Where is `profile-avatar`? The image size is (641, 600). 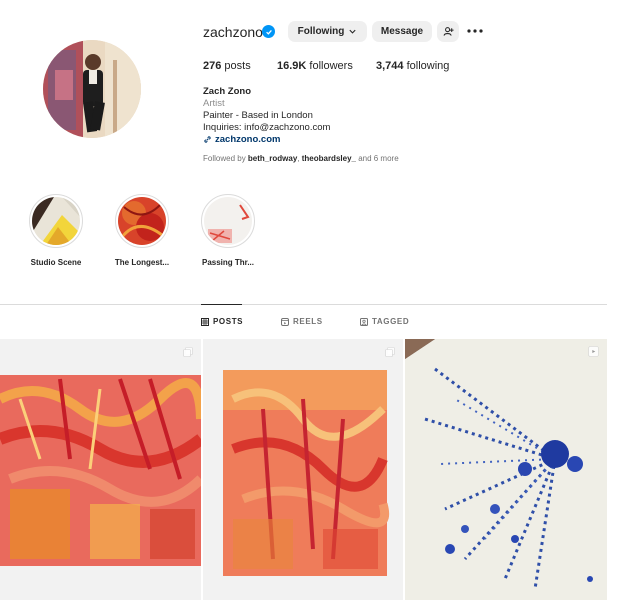 profile-avatar is located at coordinates (92, 89).